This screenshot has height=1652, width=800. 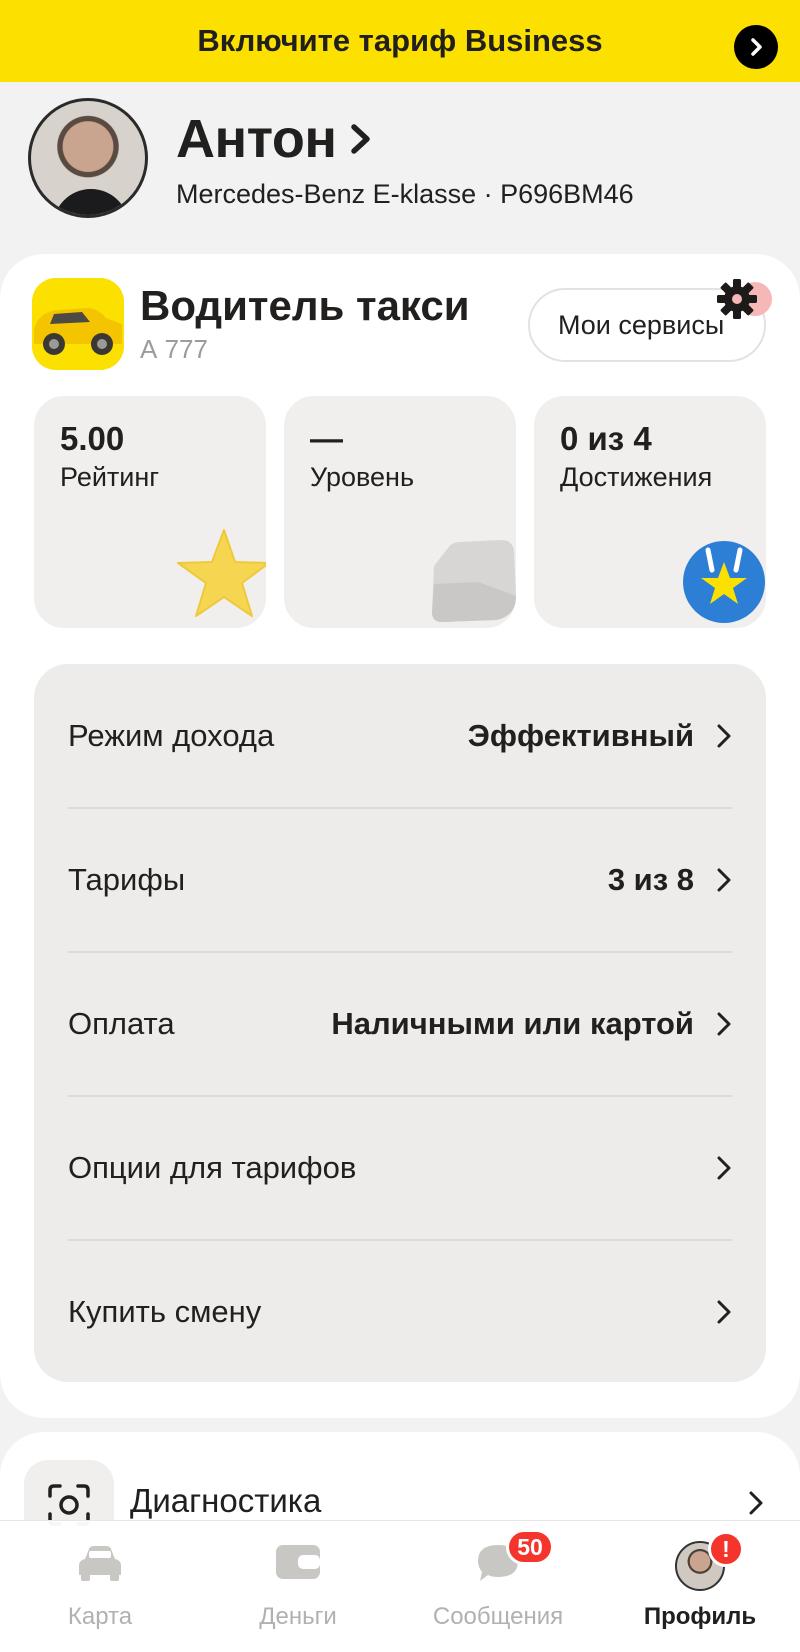 I want to click on row-label: Режим дохода, so click(x=171, y=735).